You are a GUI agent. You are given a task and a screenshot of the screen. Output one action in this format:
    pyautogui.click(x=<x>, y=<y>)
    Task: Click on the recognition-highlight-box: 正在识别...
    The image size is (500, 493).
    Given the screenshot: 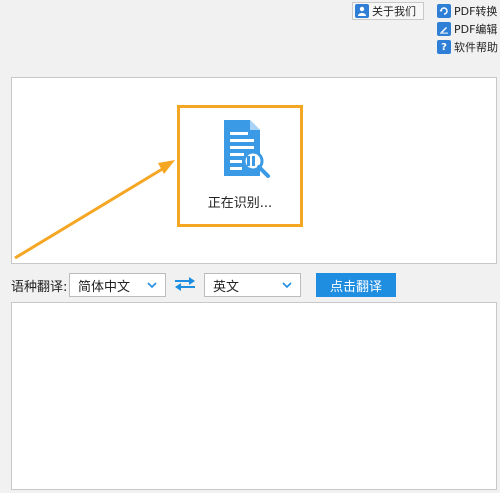 What is the action you would take?
    pyautogui.click(x=240, y=166)
    